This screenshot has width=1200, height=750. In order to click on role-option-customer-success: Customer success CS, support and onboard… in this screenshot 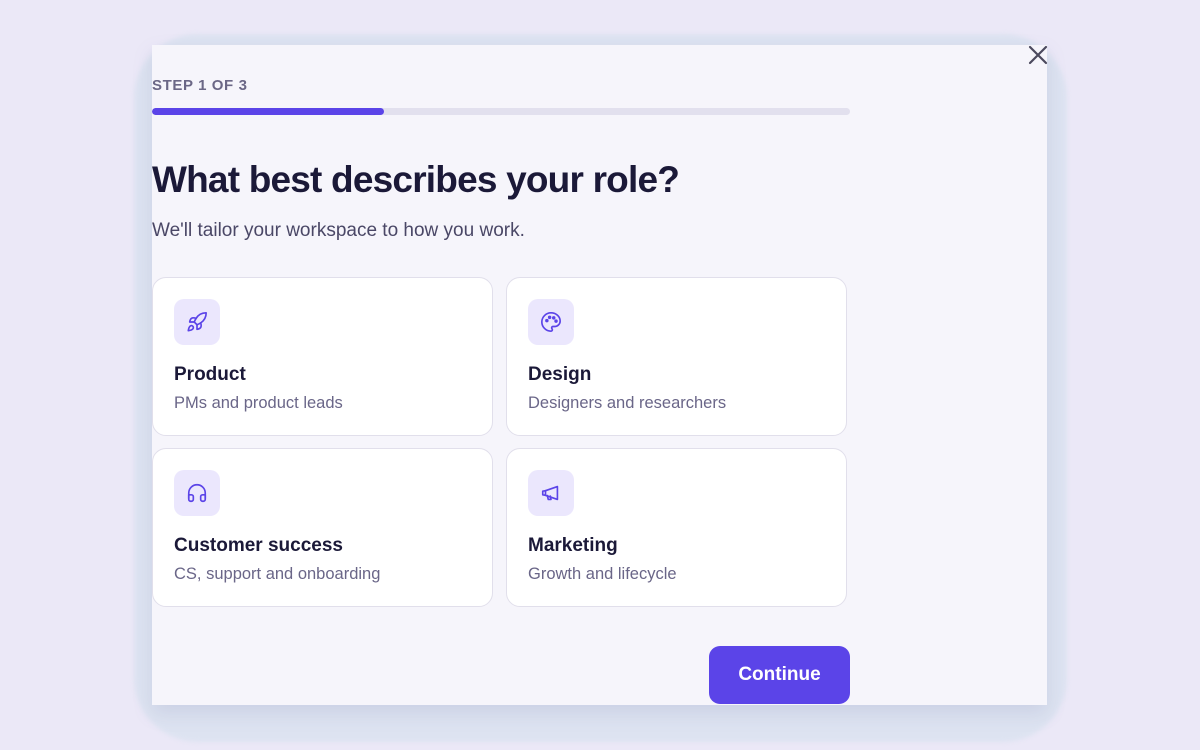, I will do `click(322, 527)`.